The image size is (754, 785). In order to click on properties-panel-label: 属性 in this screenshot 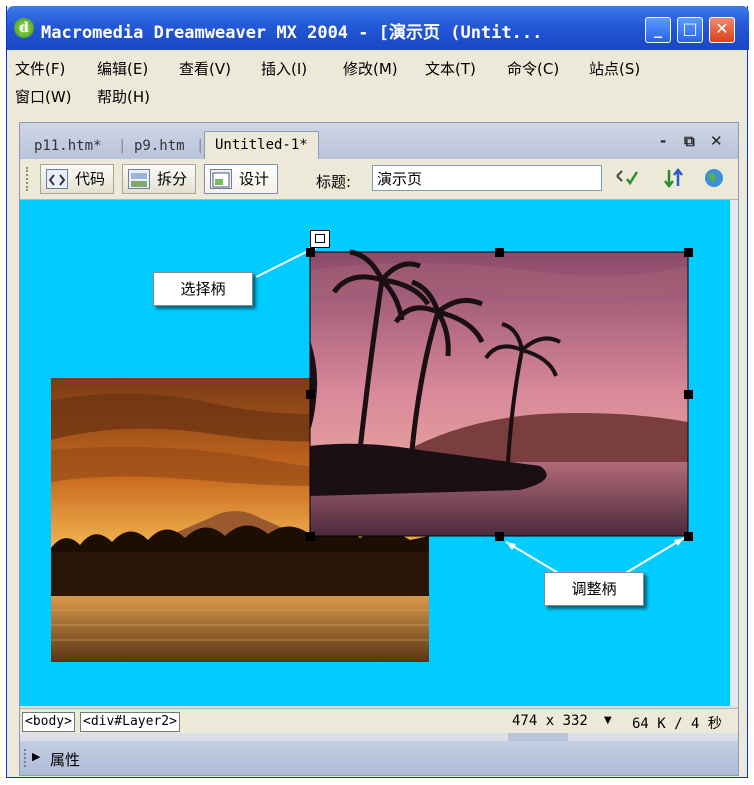, I will do `click(65, 760)`.